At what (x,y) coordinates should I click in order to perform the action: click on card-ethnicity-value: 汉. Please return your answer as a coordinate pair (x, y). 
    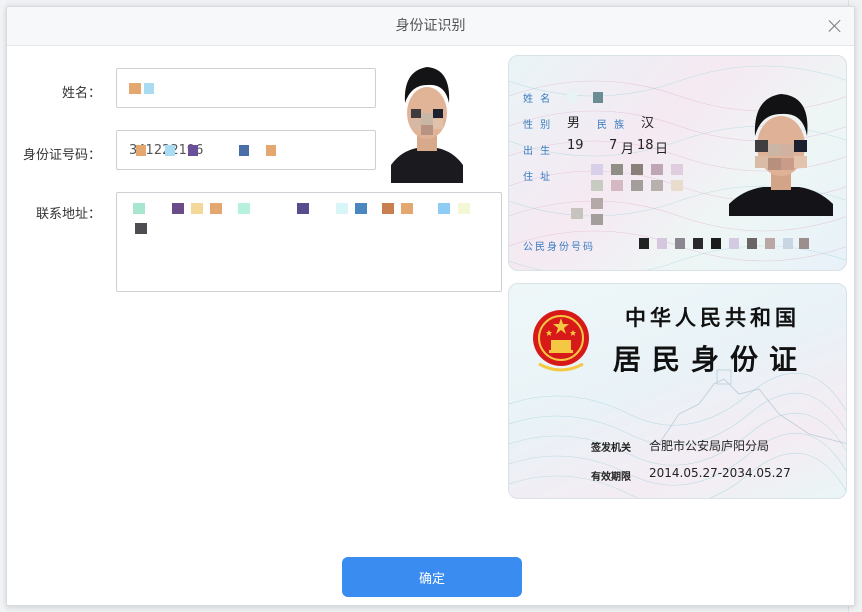
    Looking at the image, I should click on (648, 123).